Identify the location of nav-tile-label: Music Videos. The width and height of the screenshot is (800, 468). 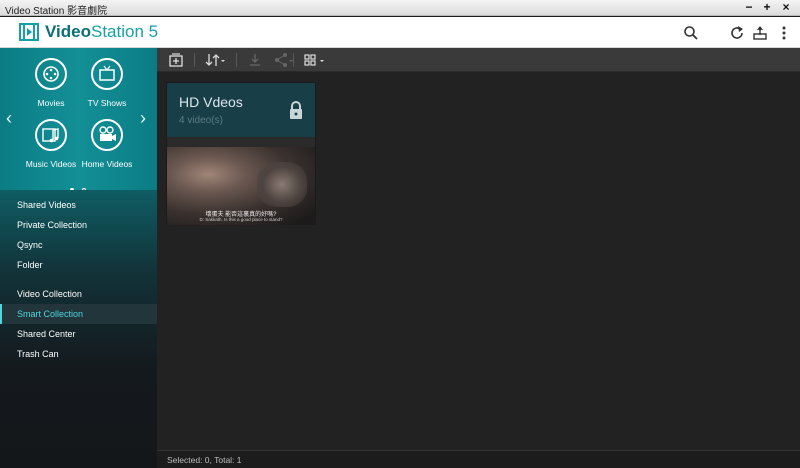
(51, 164).